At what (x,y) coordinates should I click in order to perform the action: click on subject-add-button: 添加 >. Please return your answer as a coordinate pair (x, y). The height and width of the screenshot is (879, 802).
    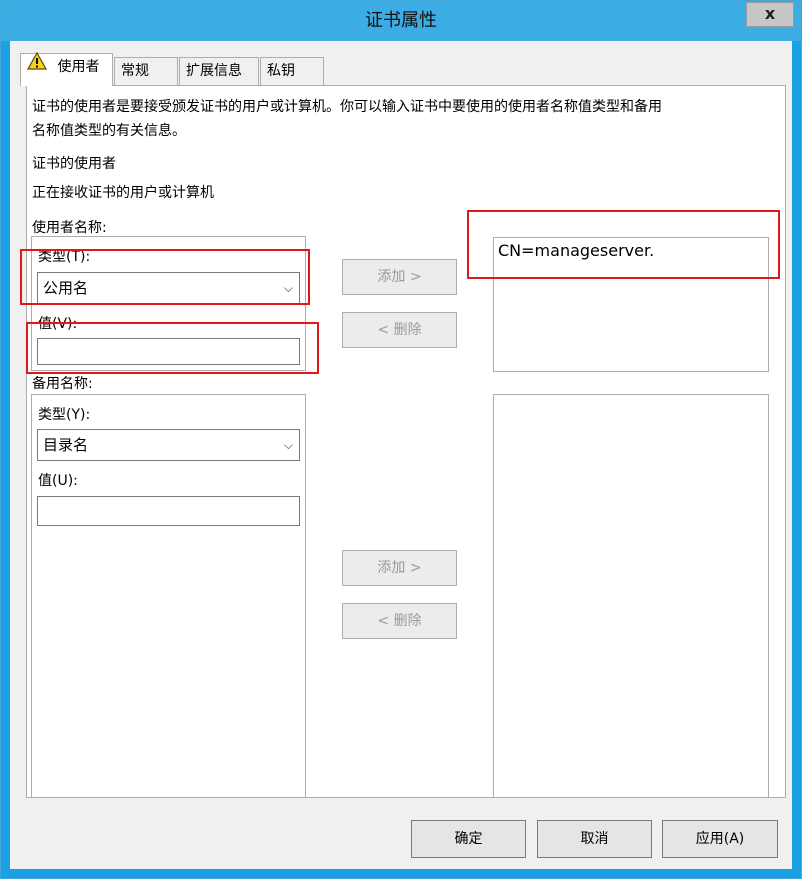
    Looking at the image, I should click on (399, 277).